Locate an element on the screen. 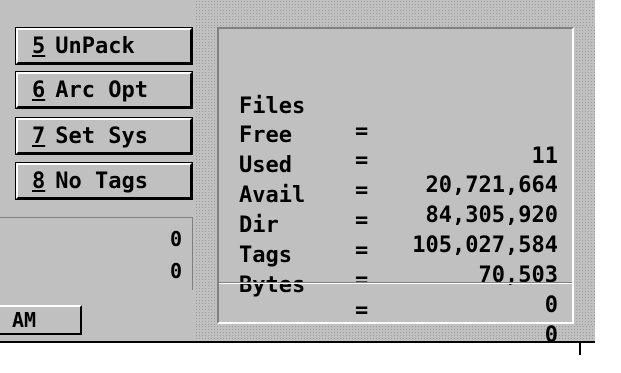 Image resolution: width=621 pixels, height=373 pixels. unpack-button: 5 UnPack is located at coordinates (104, 46).